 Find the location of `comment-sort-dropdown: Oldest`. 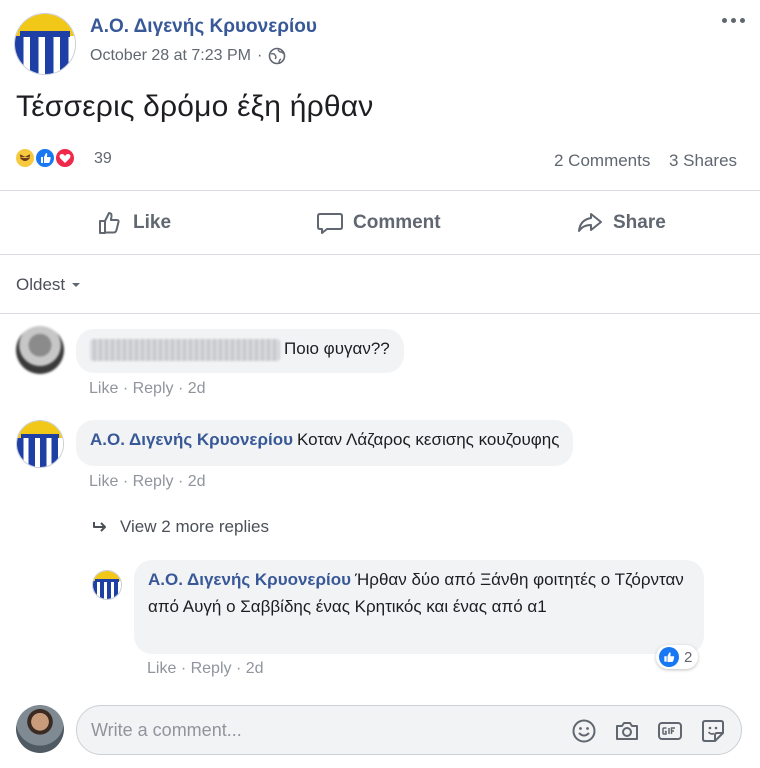

comment-sort-dropdown: Oldest is located at coordinates (48, 285).